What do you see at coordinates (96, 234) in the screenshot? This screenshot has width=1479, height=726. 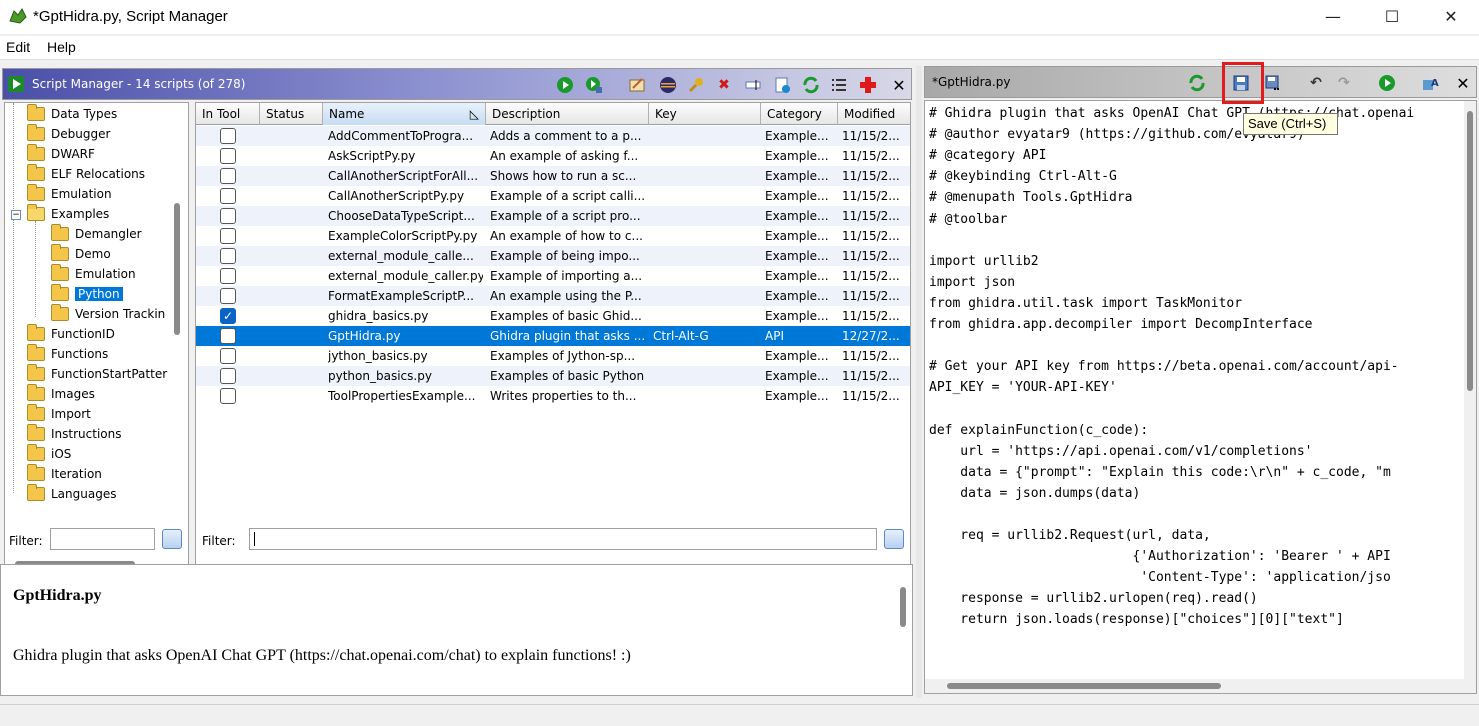 I see `tree-item: Demangler` at bounding box center [96, 234].